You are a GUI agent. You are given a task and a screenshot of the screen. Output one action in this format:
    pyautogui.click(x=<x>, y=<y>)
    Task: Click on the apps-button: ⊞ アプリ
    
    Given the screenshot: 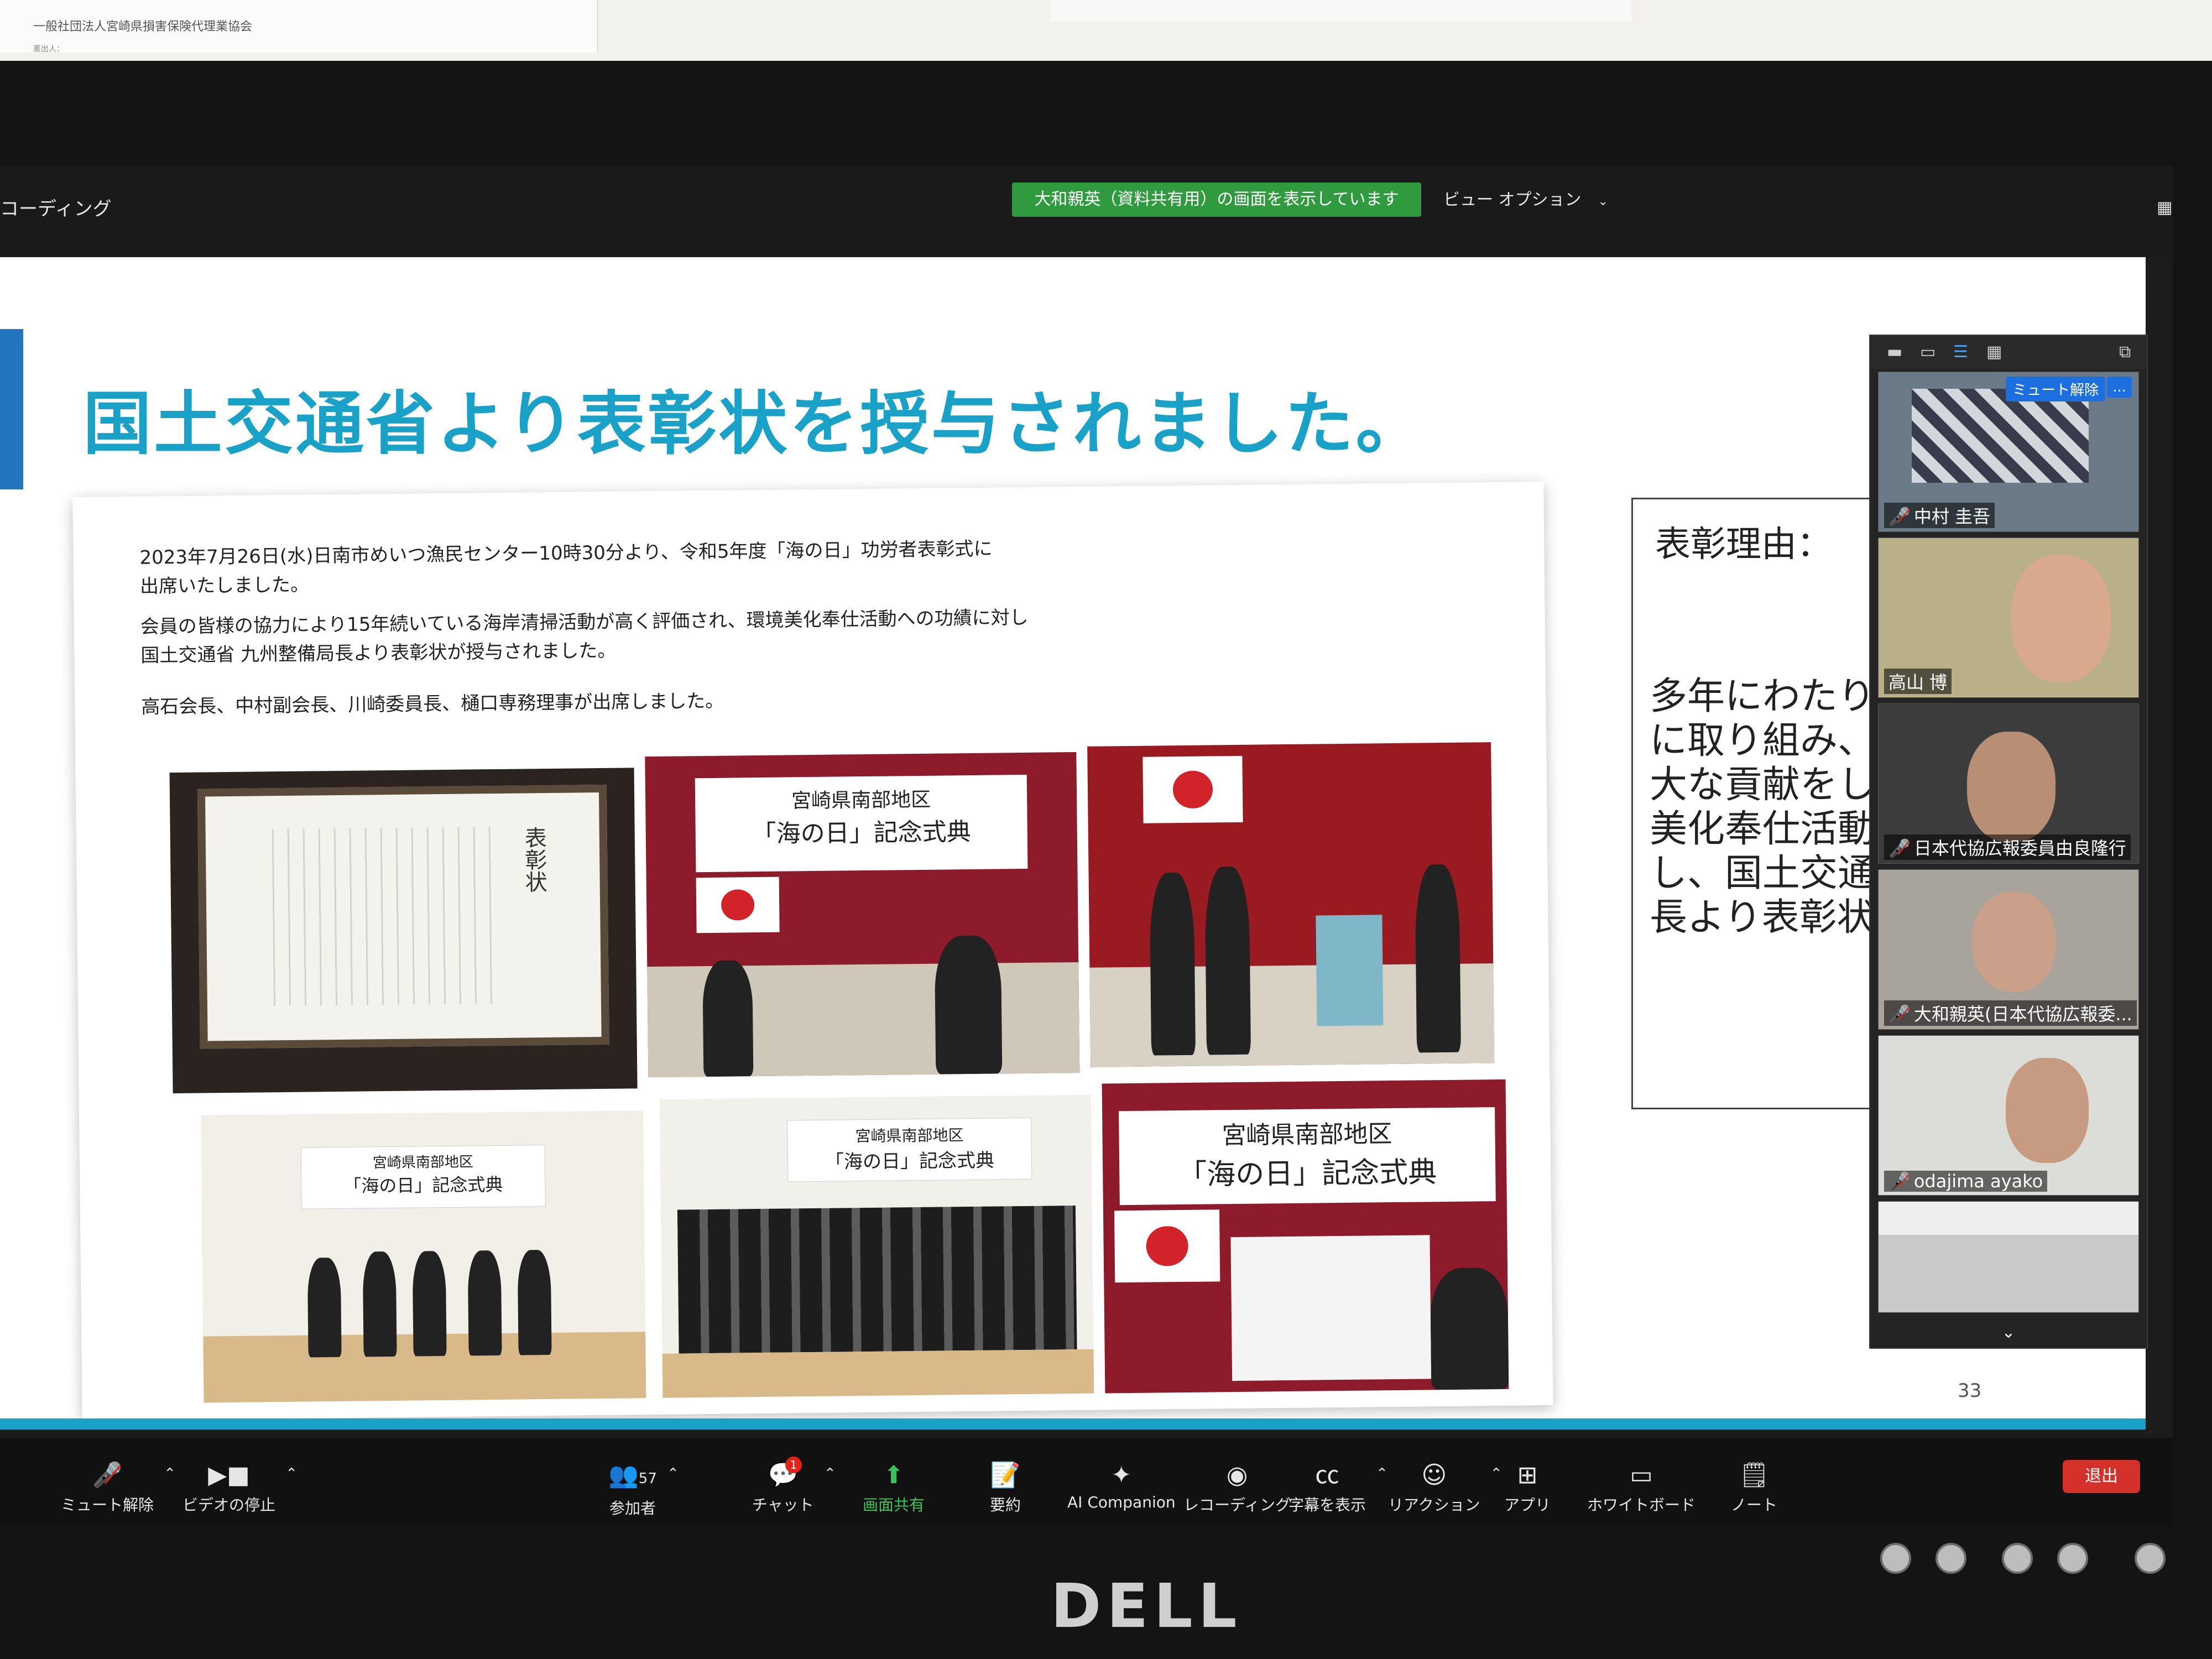 What is the action you would take?
    pyautogui.click(x=1528, y=1488)
    